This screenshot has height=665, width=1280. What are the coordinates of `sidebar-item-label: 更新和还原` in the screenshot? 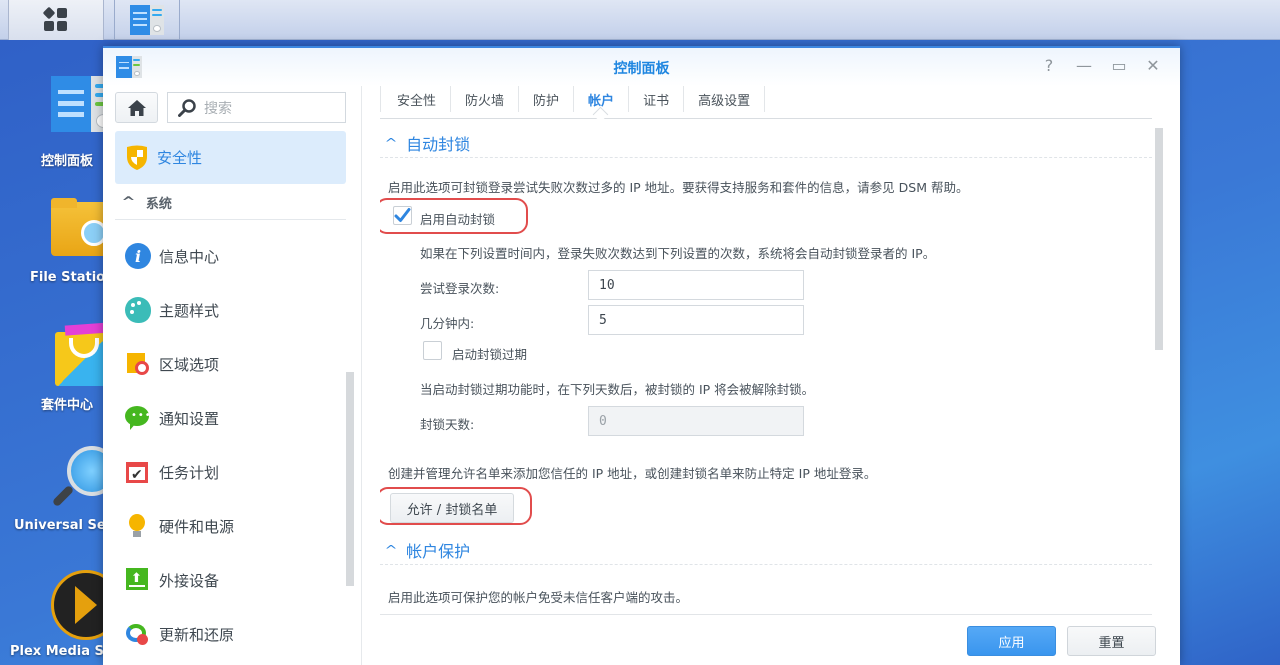 It's located at (197, 634).